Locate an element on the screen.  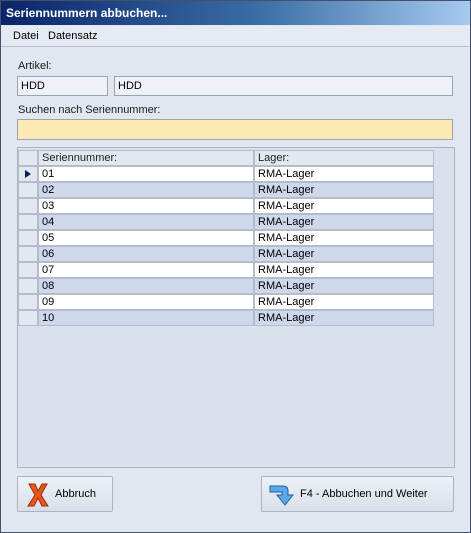
table-row: 01 RMA-Lager is located at coordinates (226, 174).